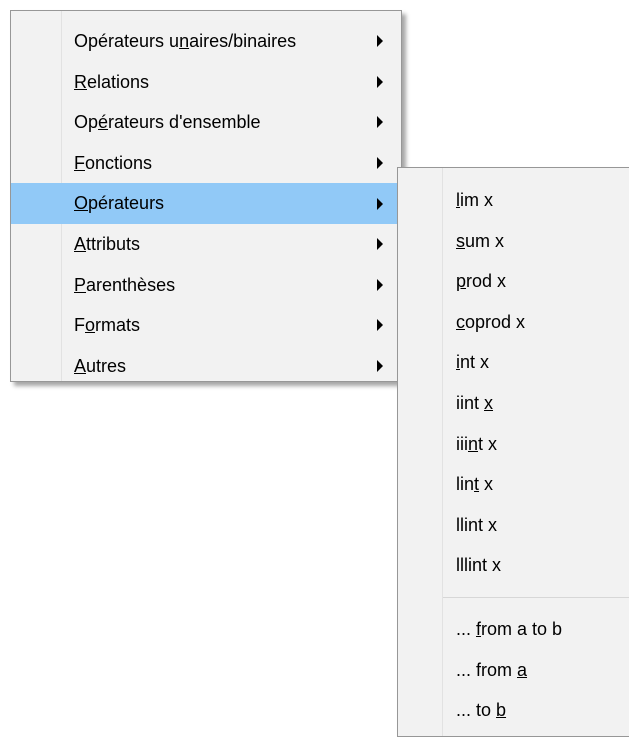 The image size is (629, 737). Describe the element at coordinates (206, 203) in the screenshot. I see `menu-item-operators: Opérateurs` at that location.